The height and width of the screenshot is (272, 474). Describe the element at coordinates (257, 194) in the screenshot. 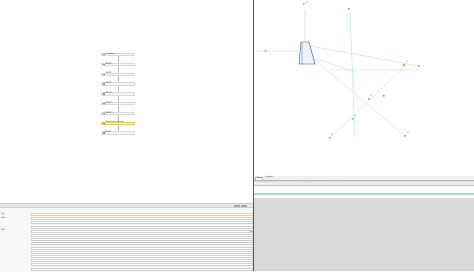

I see `table-cell: Point 4` at that location.